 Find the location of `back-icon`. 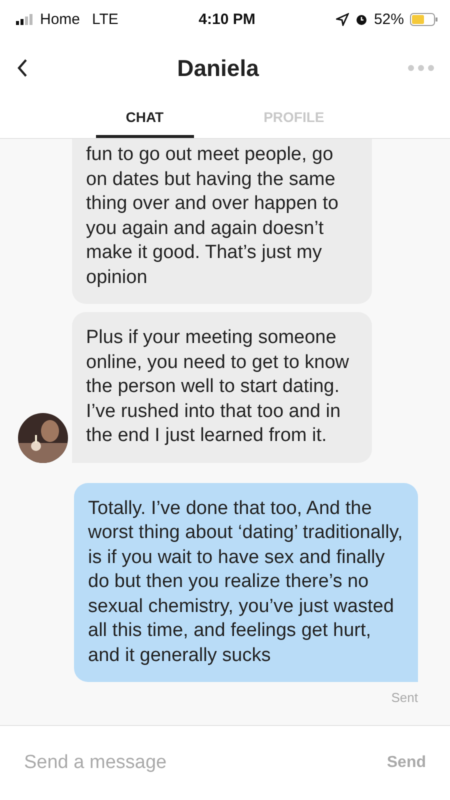

back-icon is located at coordinates (22, 68).